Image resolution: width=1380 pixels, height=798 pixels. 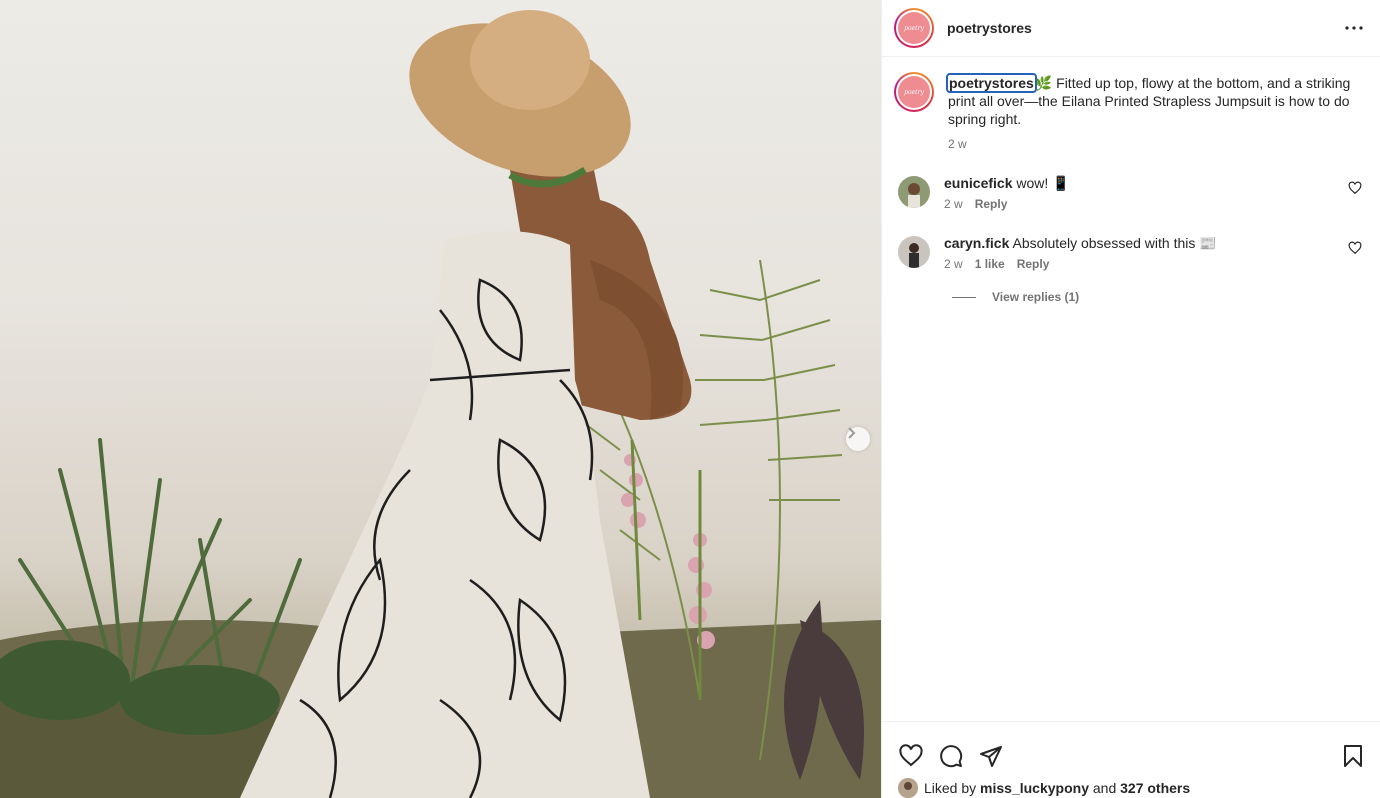 I want to click on caption-emoji: 🌿, so click(x=1043, y=83).